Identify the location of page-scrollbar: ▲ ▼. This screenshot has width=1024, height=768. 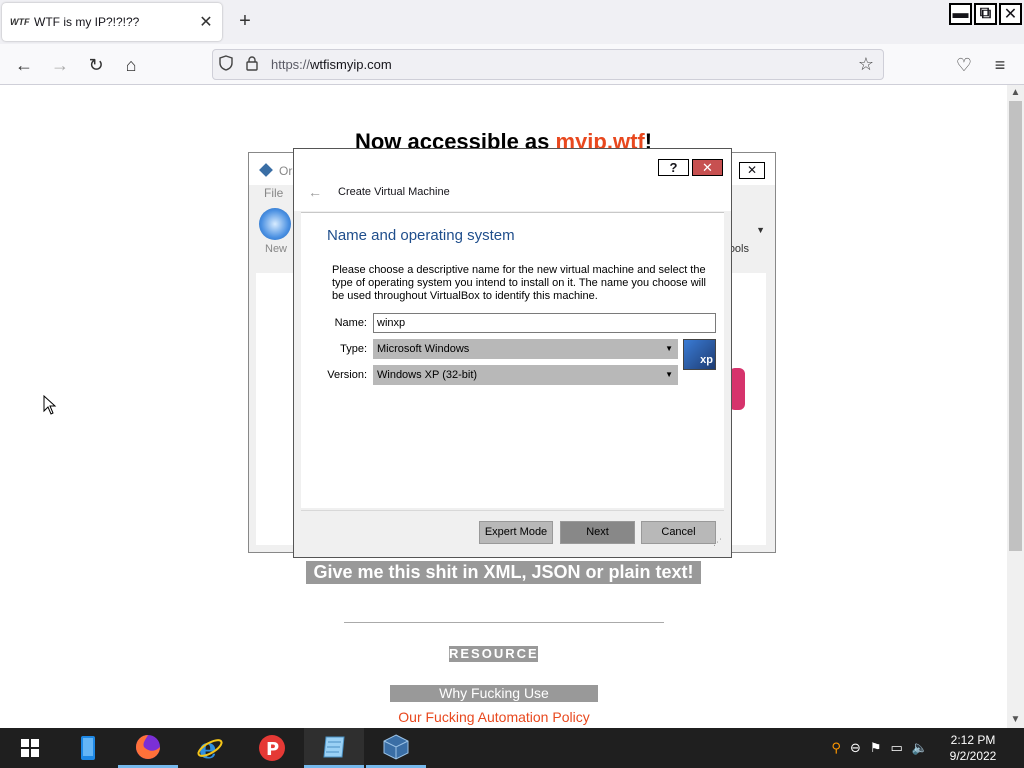
(1015, 406).